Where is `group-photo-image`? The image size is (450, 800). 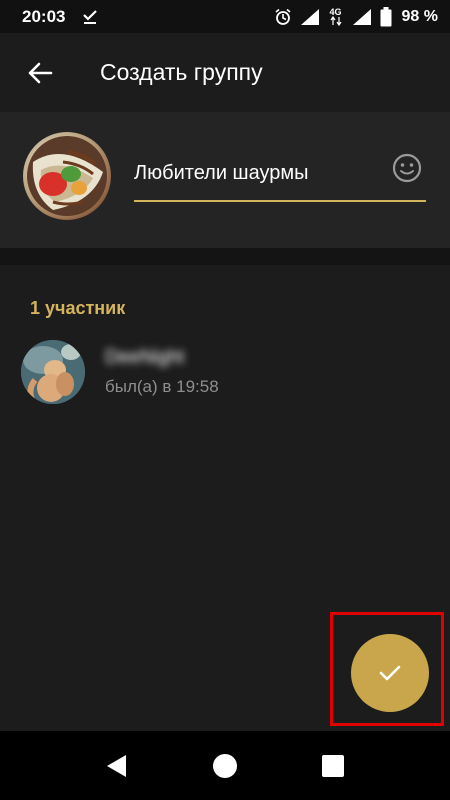
group-photo-image is located at coordinates (67, 176).